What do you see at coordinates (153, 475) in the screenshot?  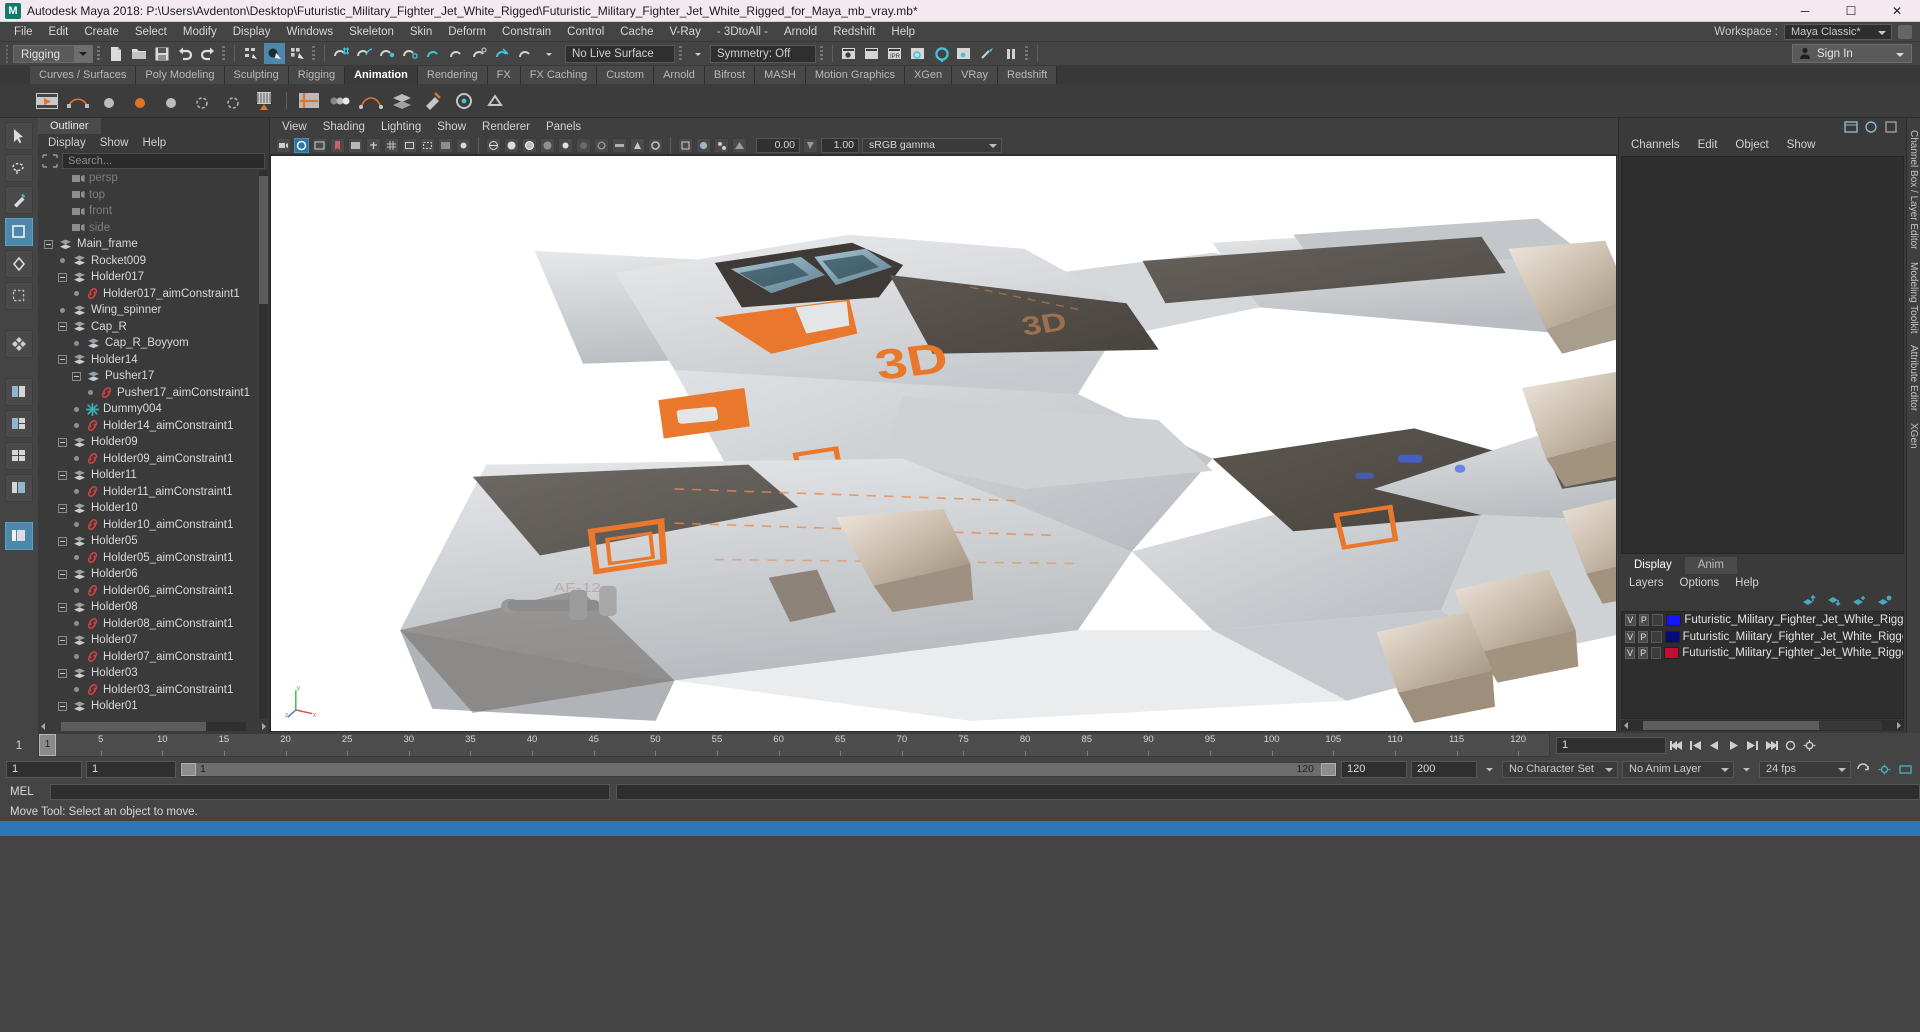 I see `outliner-row: Holder11` at bounding box center [153, 475].